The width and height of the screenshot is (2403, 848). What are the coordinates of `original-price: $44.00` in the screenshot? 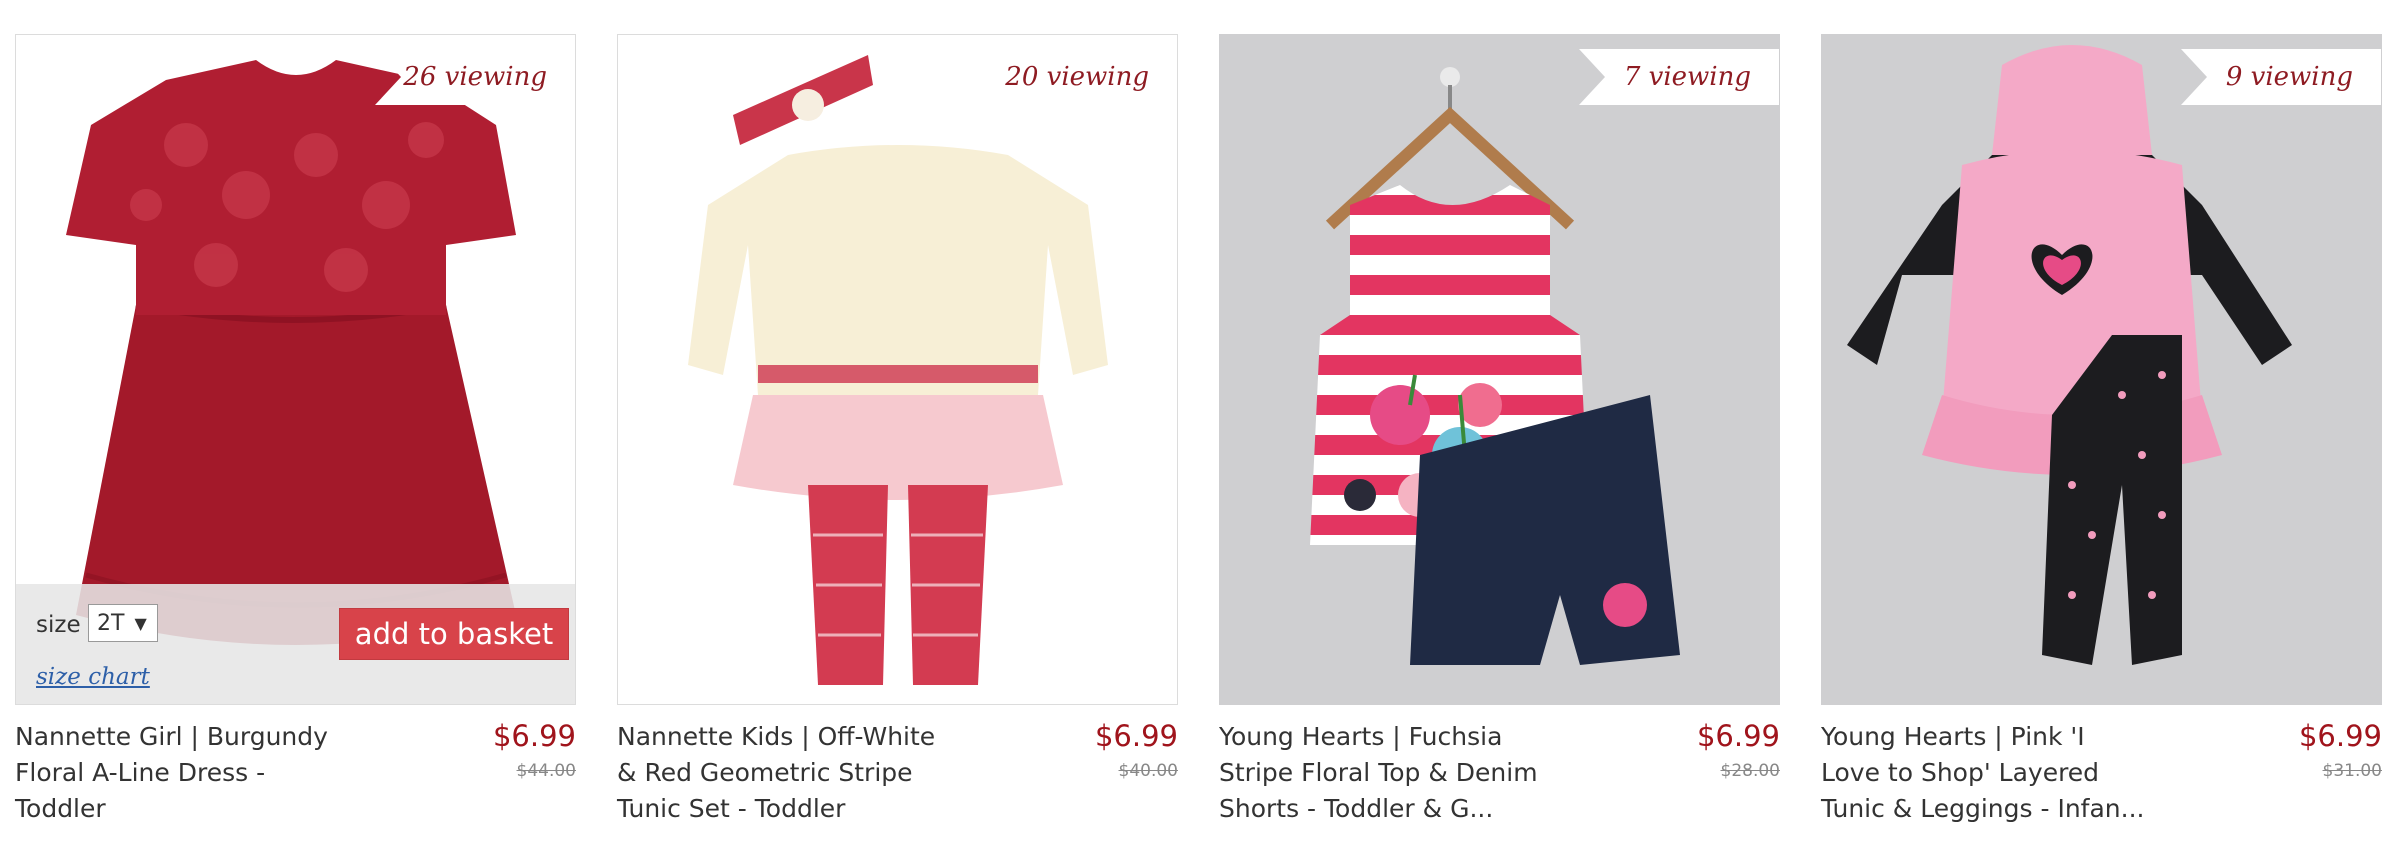 It's located at (546, 771).